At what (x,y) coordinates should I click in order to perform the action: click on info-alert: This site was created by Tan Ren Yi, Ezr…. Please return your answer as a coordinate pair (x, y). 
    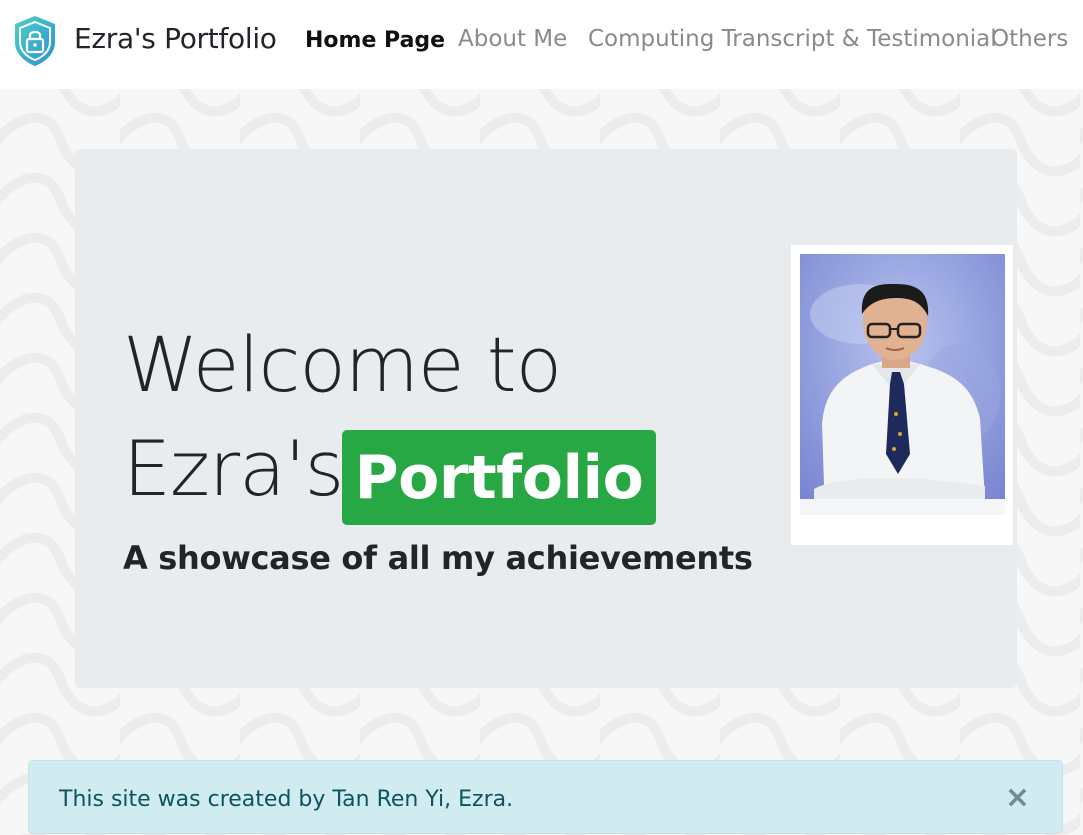
    Looking at the image, I should click on (545, 797).